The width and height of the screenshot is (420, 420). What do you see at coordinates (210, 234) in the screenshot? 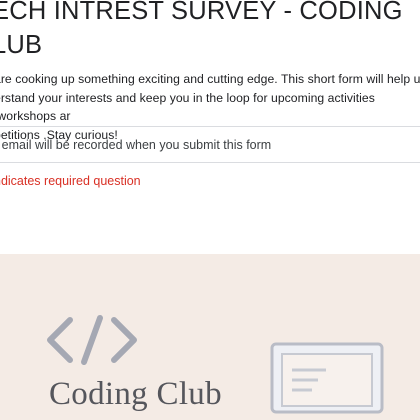
I see `banner-gap` at bounding box center [210, 234].